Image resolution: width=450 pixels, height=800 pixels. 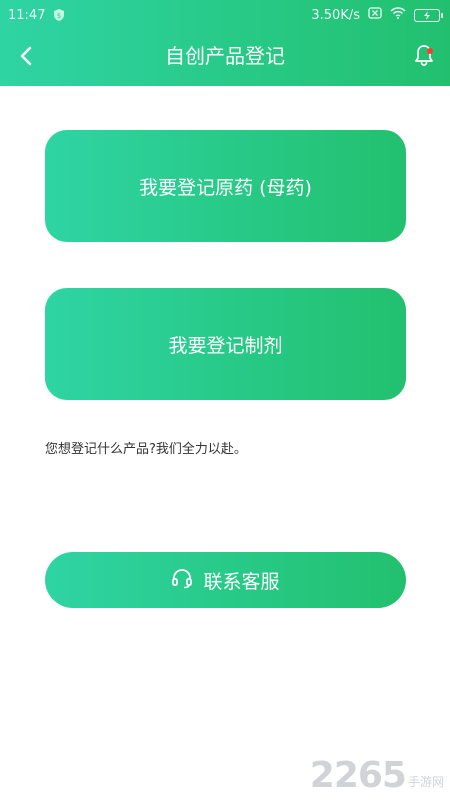 I want to click on watermark-number: 2265, so click(x=358, y=775).